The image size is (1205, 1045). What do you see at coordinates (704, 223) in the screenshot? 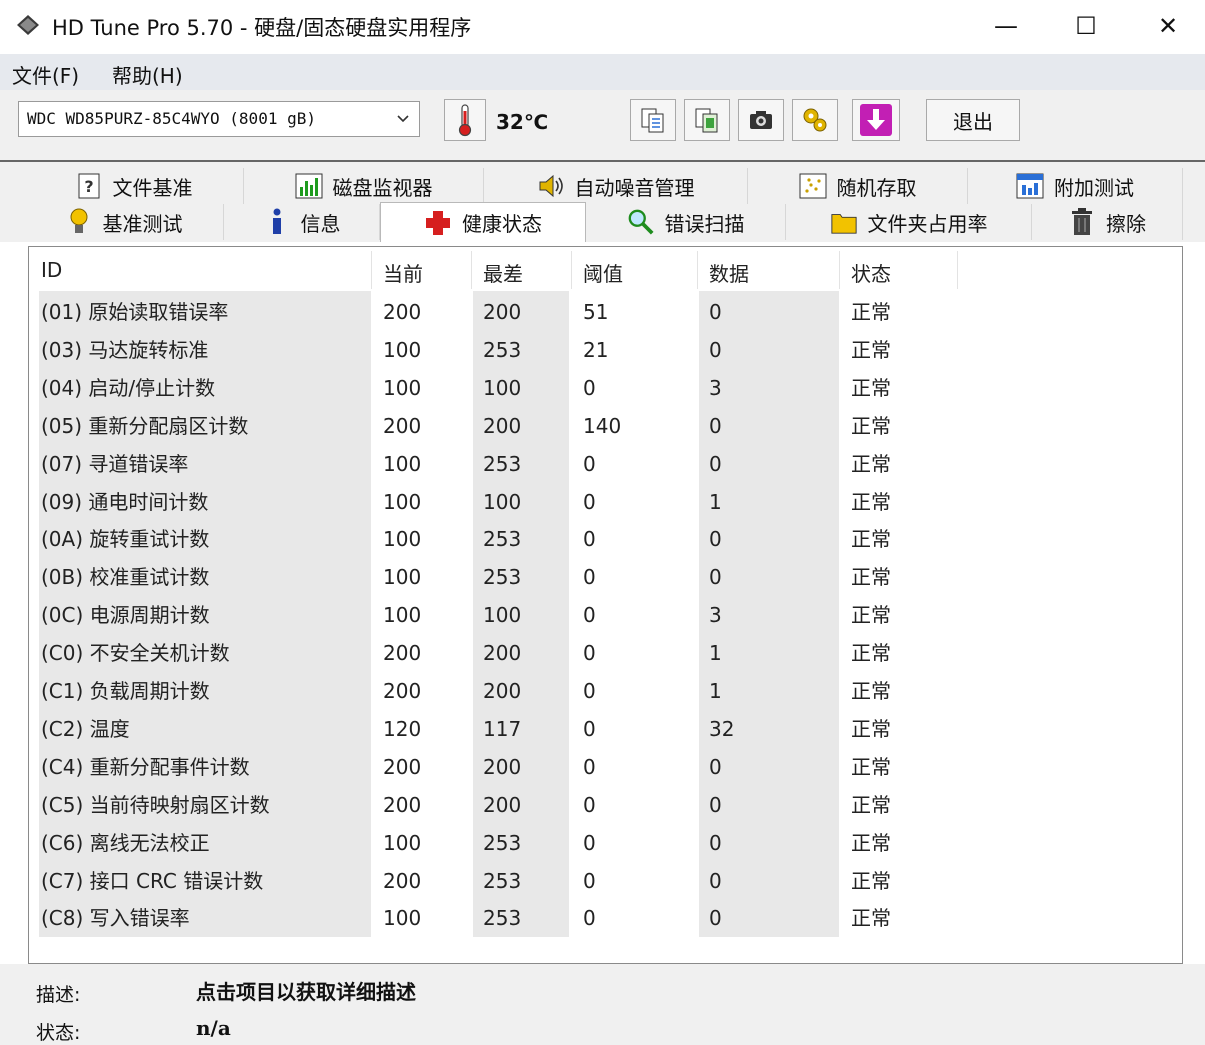
I see `tab-label: 错误扫描` at bounding box center [704, 223].